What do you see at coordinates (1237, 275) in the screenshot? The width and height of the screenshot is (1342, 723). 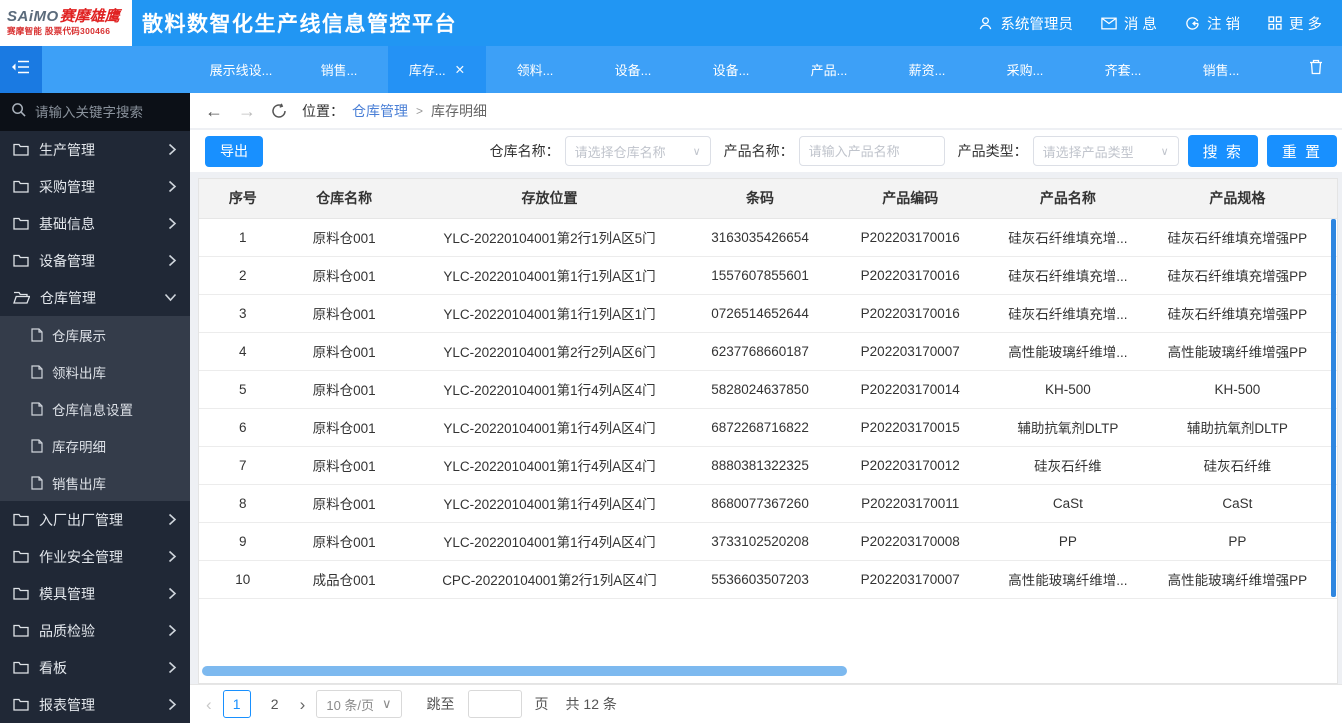 I see `table-cell: 硅灰石纤维填充增强PP` at bounding box center [1237, 275].